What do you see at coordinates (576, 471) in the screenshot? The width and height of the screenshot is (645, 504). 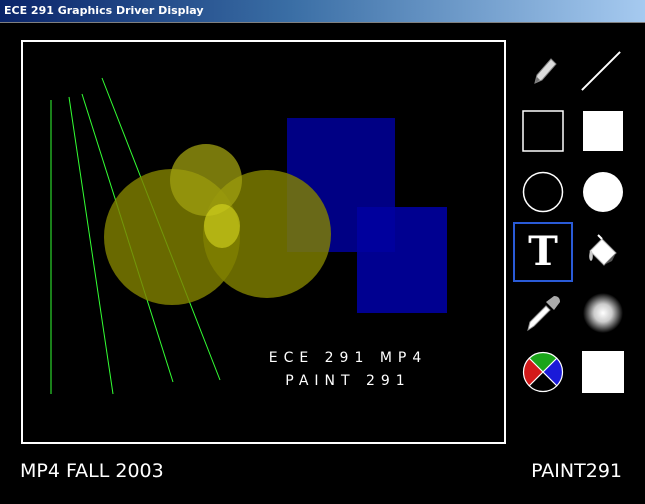 I see `footer-right-label: PAINT291` at bounding box center [576, 471].